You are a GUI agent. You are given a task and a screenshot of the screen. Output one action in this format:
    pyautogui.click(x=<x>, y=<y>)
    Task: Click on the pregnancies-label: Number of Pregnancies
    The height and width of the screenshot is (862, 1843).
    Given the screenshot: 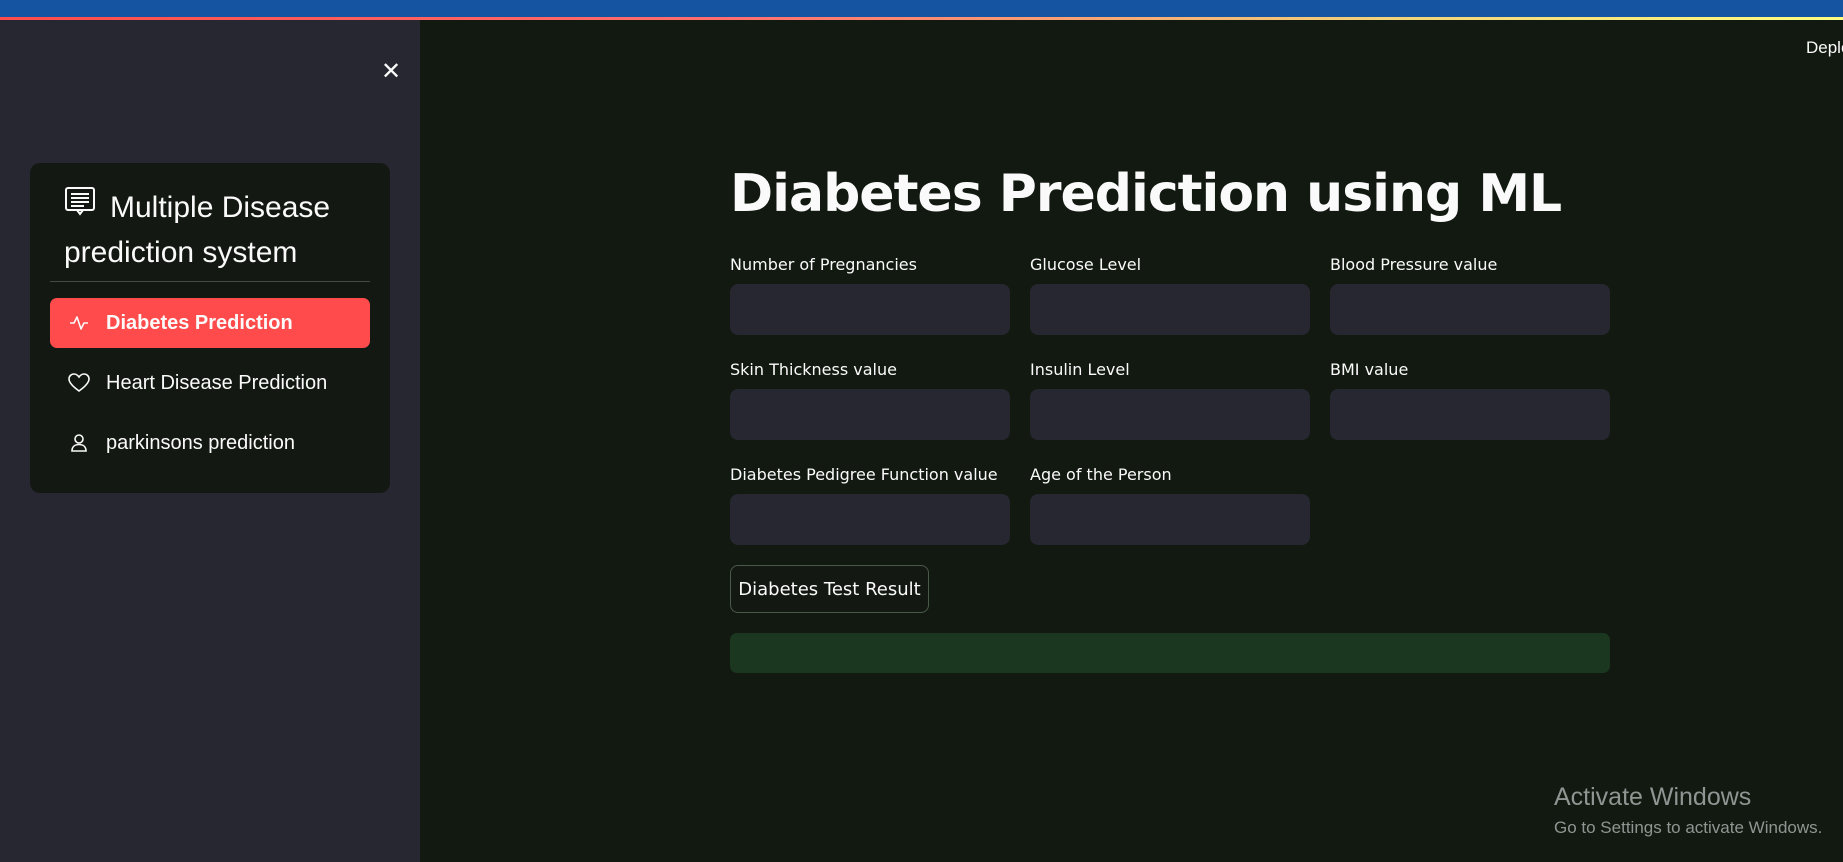 What is the action you would take?
    pyautogui.click(x=823, y=264)
    